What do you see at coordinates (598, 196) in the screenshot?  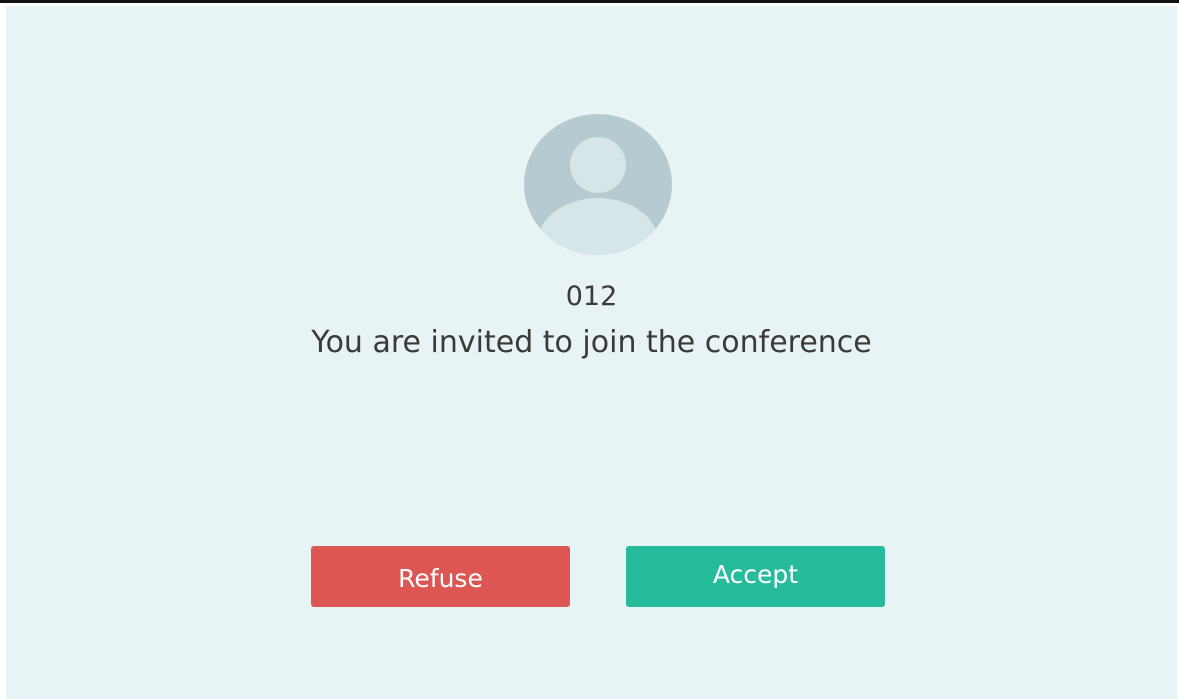 I see `user-avatar-icon` at bounding box center [598, 196].